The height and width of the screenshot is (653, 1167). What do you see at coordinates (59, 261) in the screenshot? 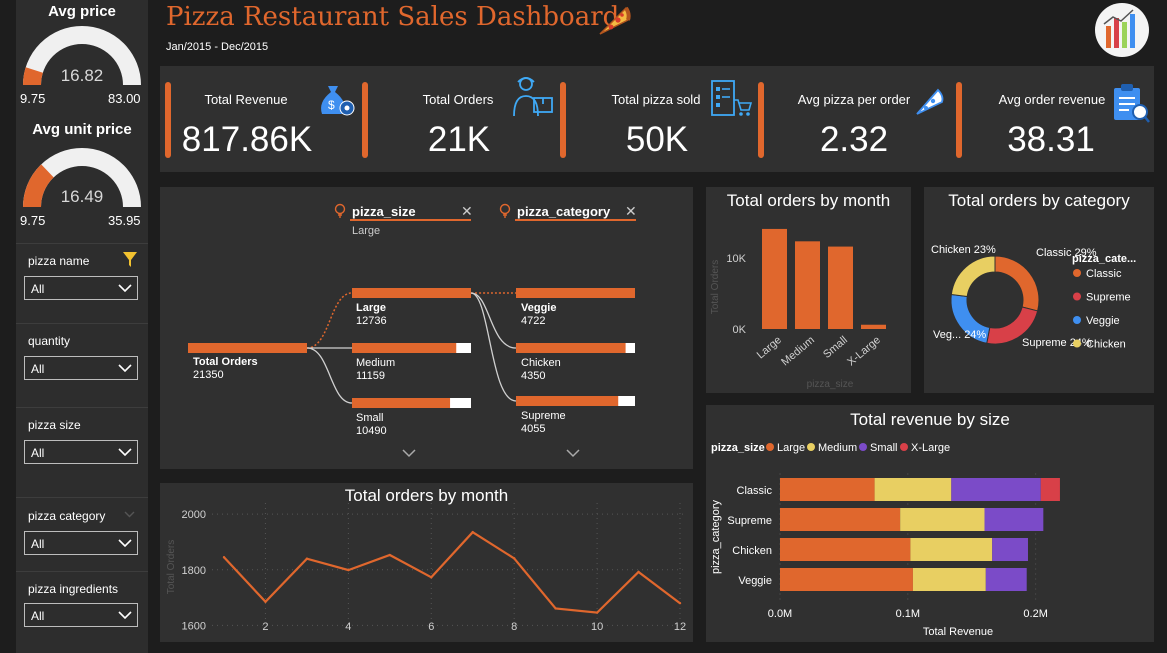
I see `slicer-label-pizza-name: pizza name` at bounding box center [59, 261].